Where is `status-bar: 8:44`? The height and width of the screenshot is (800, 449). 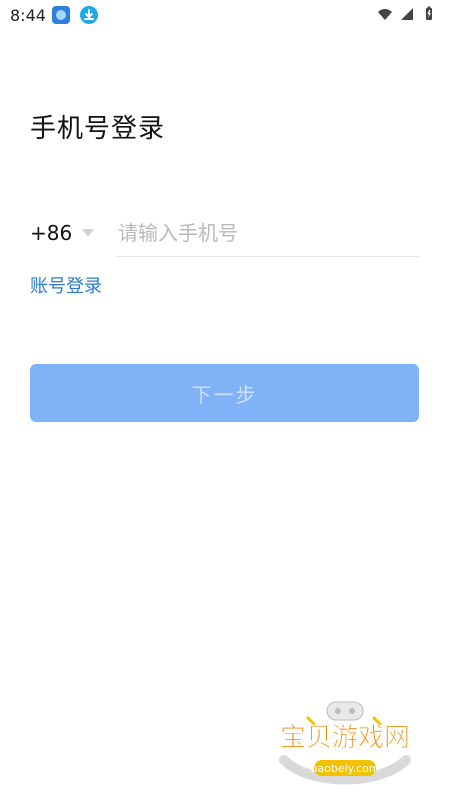
status-bar: 8:44 is located at coordinates (224, 16).